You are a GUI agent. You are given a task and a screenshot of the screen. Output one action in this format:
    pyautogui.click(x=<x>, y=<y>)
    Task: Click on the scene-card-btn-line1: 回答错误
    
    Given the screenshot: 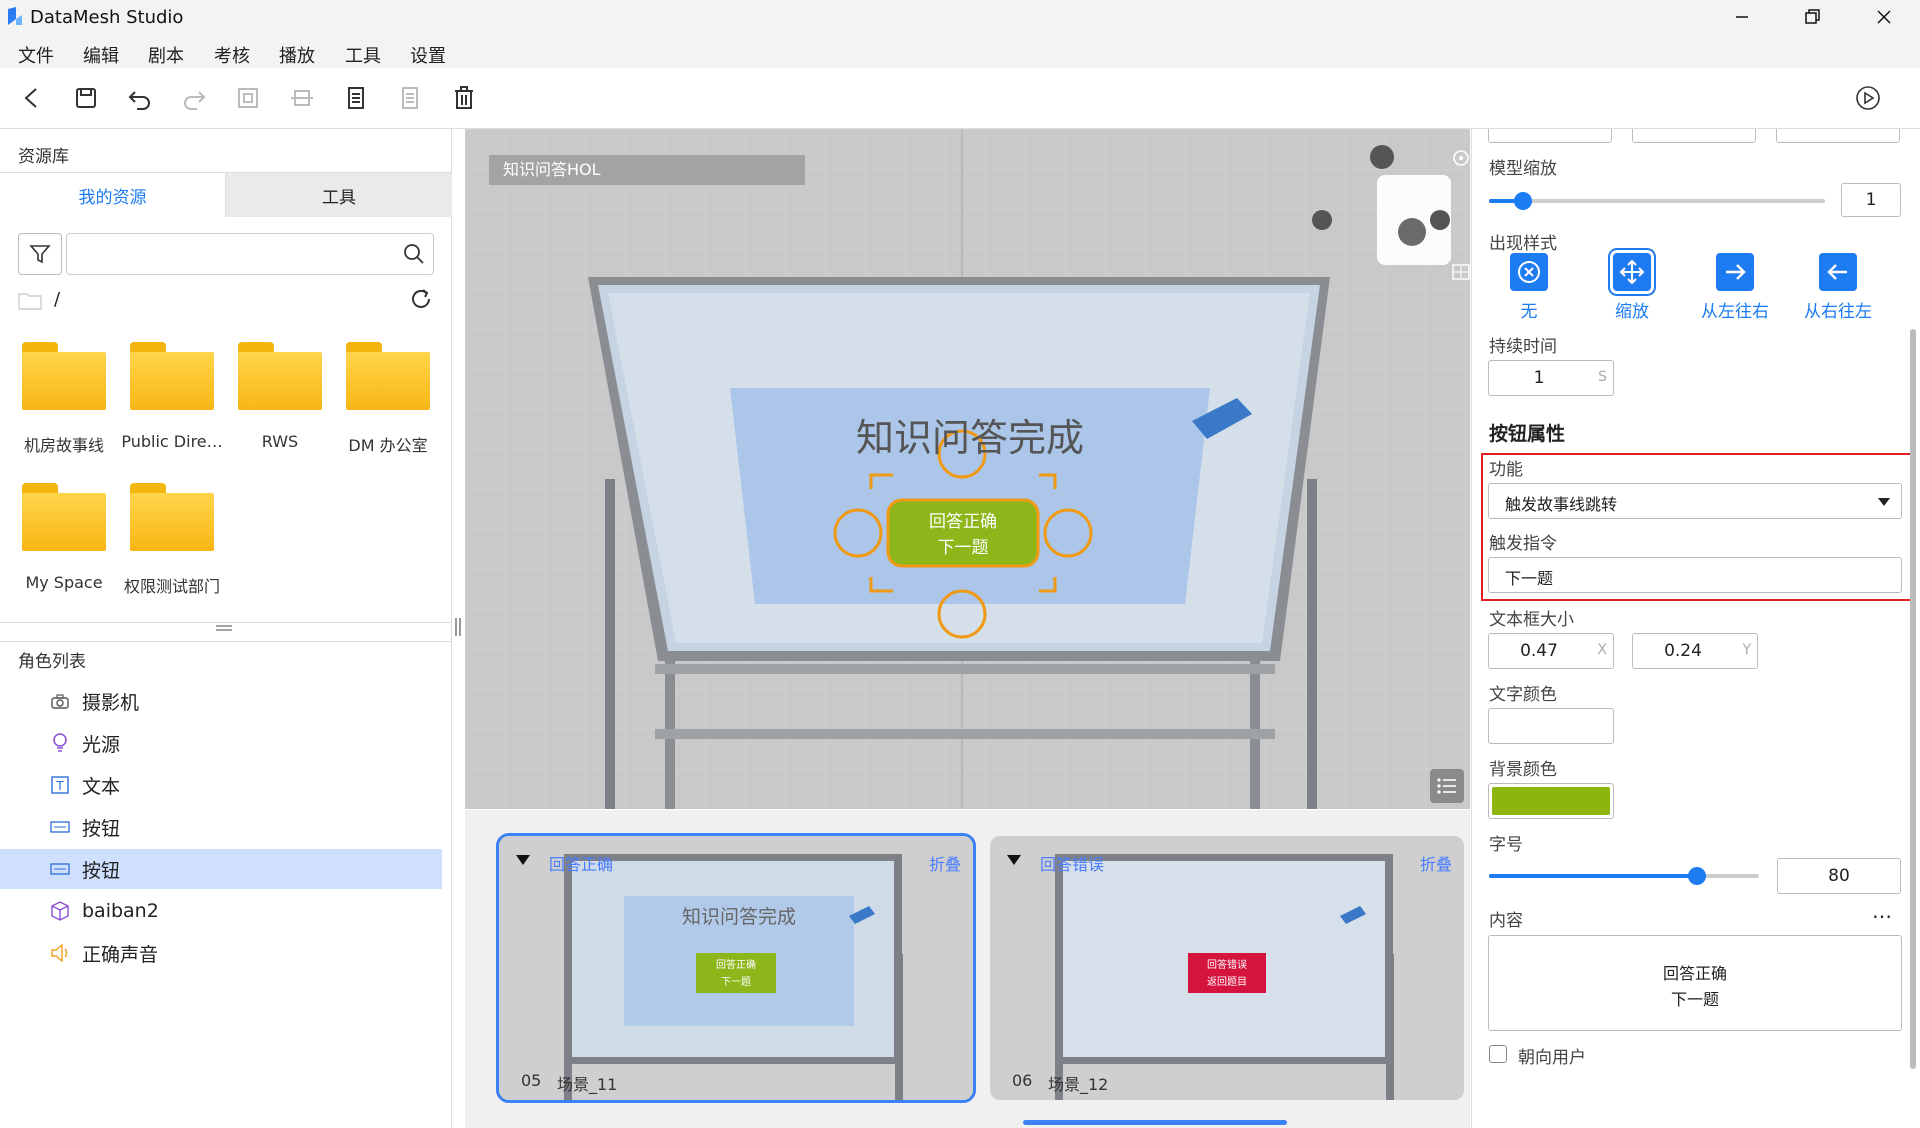 What is the action you would take?
    pyautogui.click(x=1227, y=965)
    